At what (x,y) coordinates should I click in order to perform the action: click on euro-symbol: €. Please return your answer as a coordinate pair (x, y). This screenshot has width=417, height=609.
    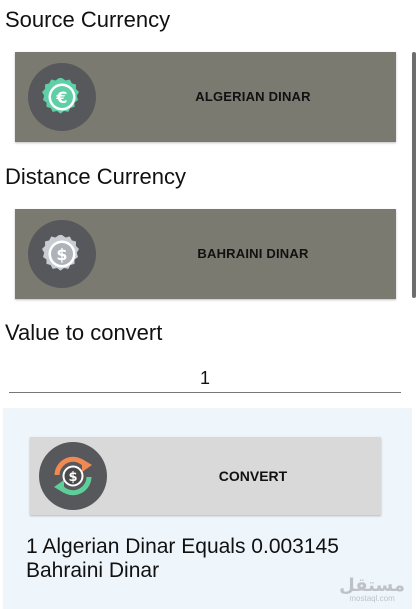
    Looking at the image, I should click on (61, 97).